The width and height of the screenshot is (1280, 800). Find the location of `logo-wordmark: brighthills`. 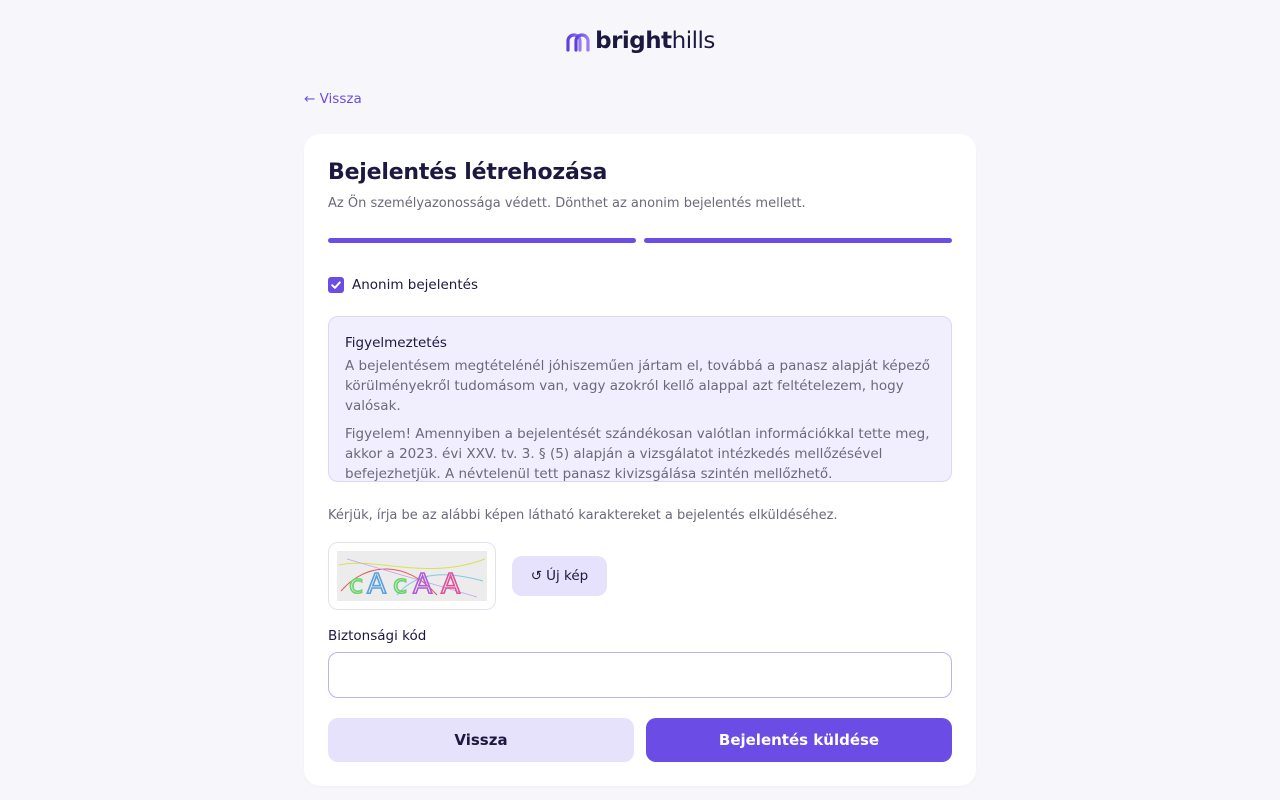

logo-wordmark: brighthills is located at coordinates (655, 41).